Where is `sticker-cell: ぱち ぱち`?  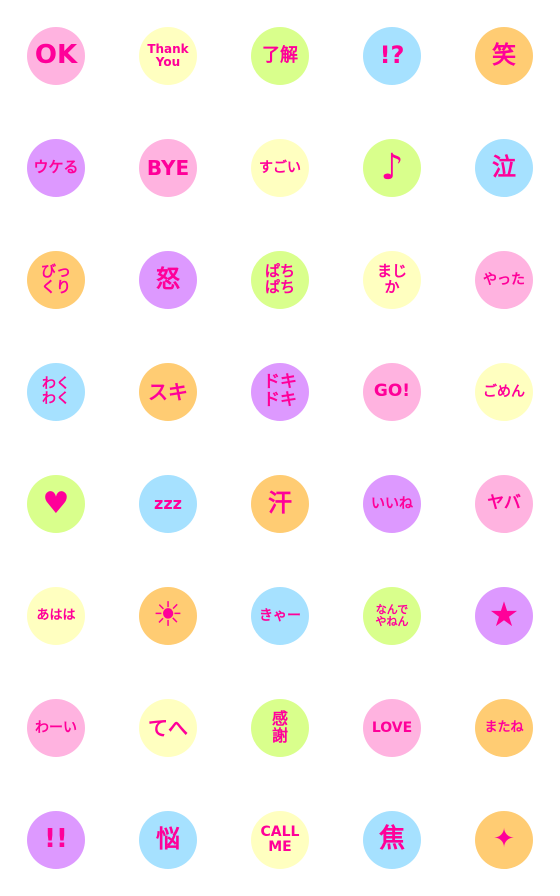 sticker-cell: ぱち ぱち is located at coordinates (280, 280).